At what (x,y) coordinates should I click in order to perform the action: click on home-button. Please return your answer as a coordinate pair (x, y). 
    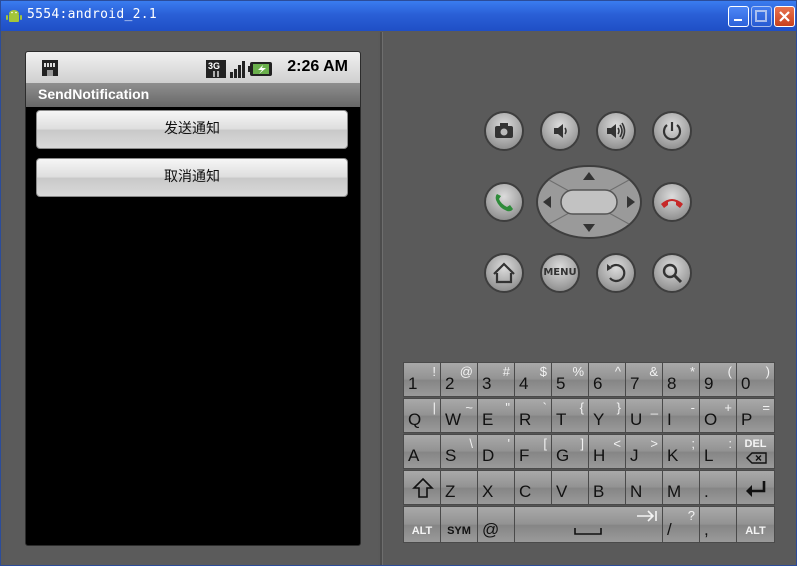
    Looking at the image, I should click on (504, 273).